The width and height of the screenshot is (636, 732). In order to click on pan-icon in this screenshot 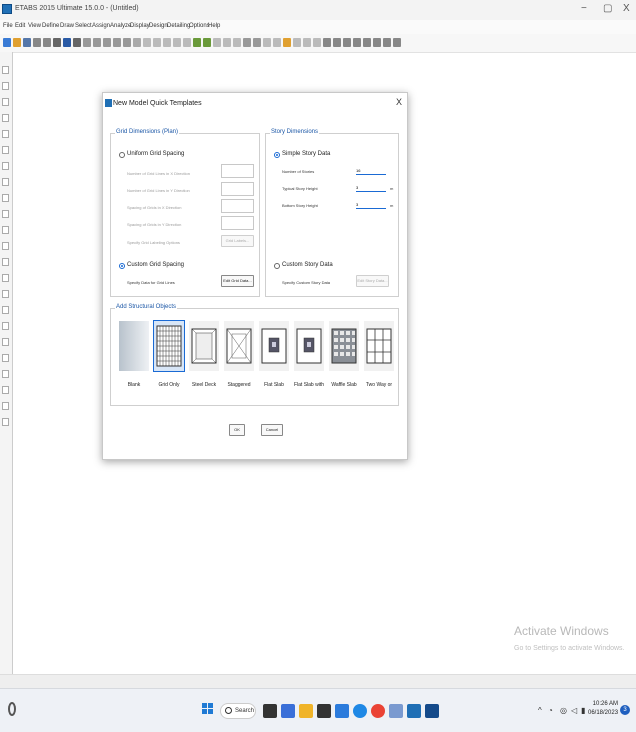, I will do `click(137, 42)`.